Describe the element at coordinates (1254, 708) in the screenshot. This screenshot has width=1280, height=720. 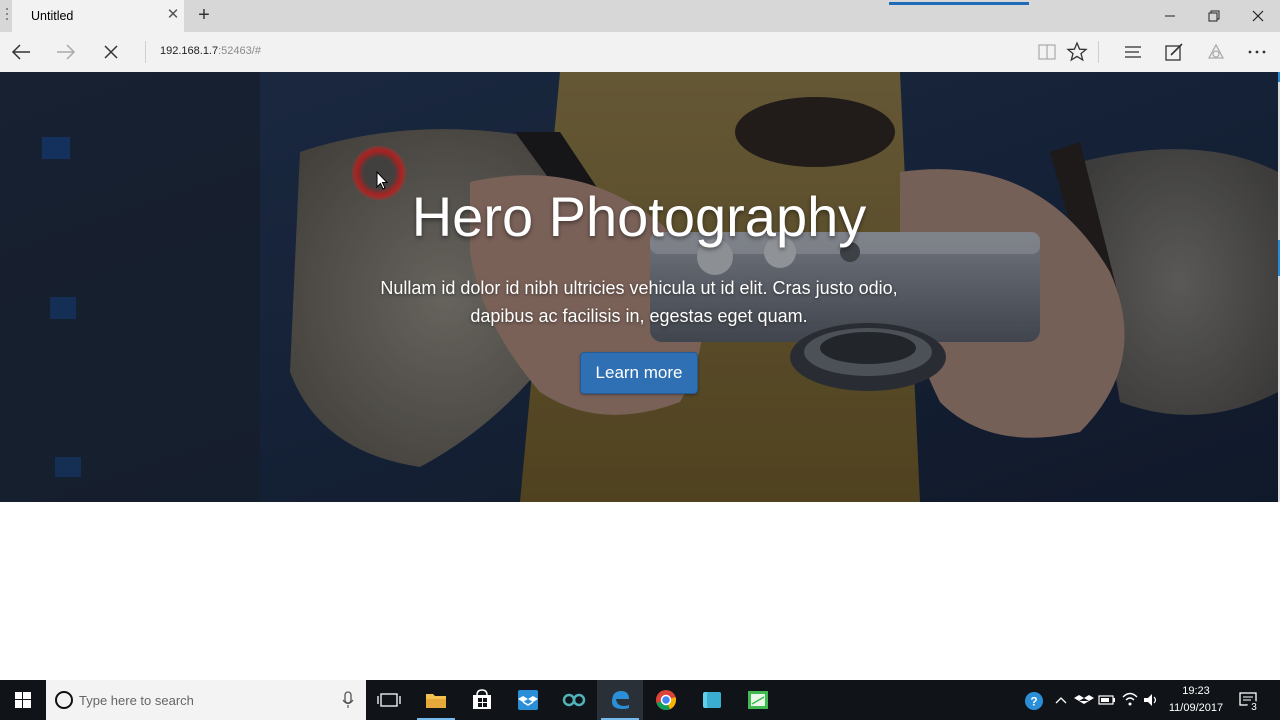
I see `notification-count-badge: 3` at that location.